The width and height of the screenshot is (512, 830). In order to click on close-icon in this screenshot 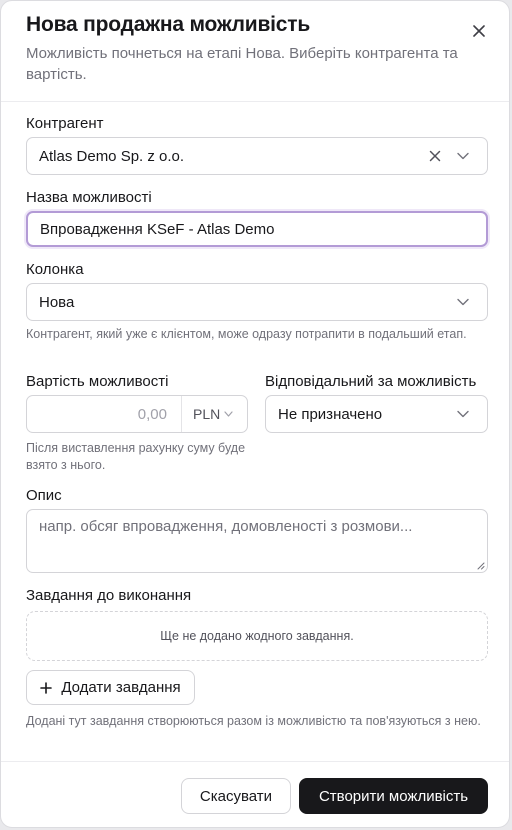, I will do `click(479, 31)`.